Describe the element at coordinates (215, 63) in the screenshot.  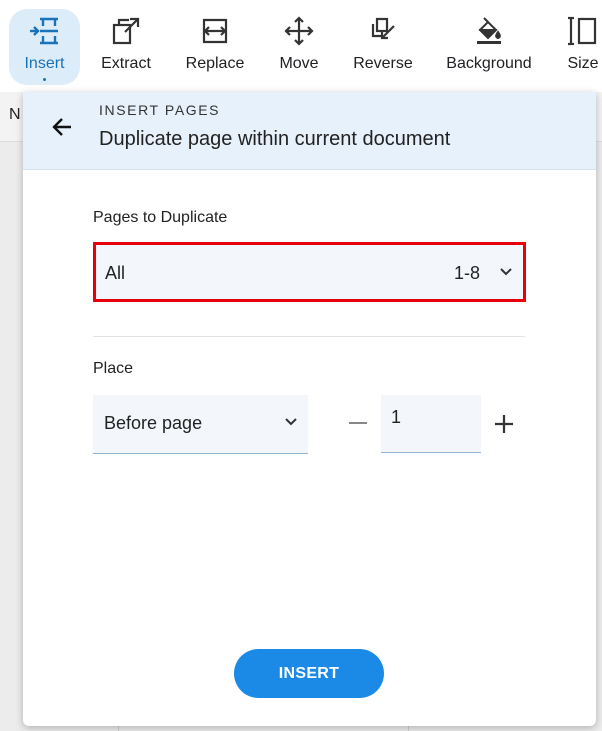
I see `tool-label: Replace` at that location.